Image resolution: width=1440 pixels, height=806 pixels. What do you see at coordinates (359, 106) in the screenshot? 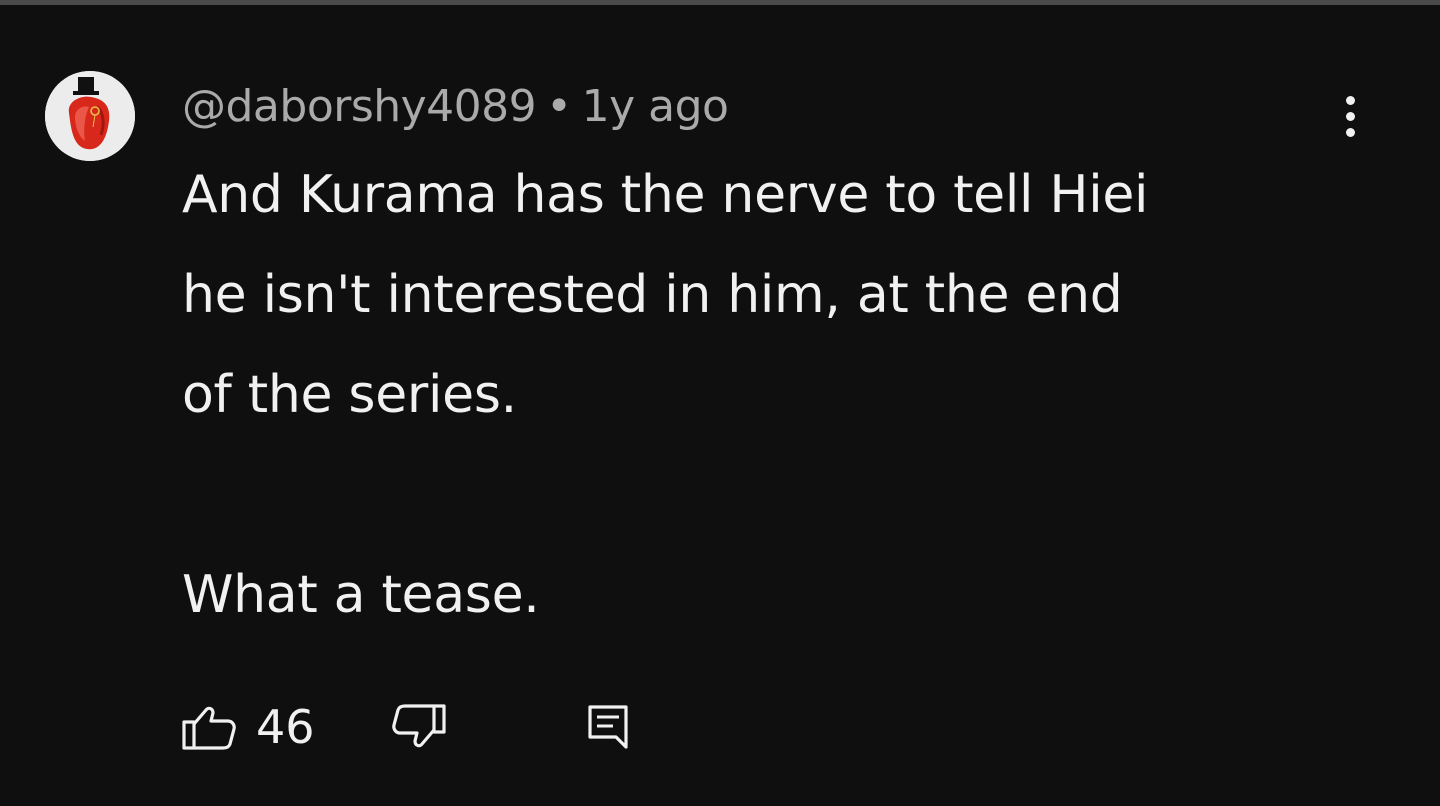
I see `author-handle: @daborshy4089` at bounding box center [359, 106].